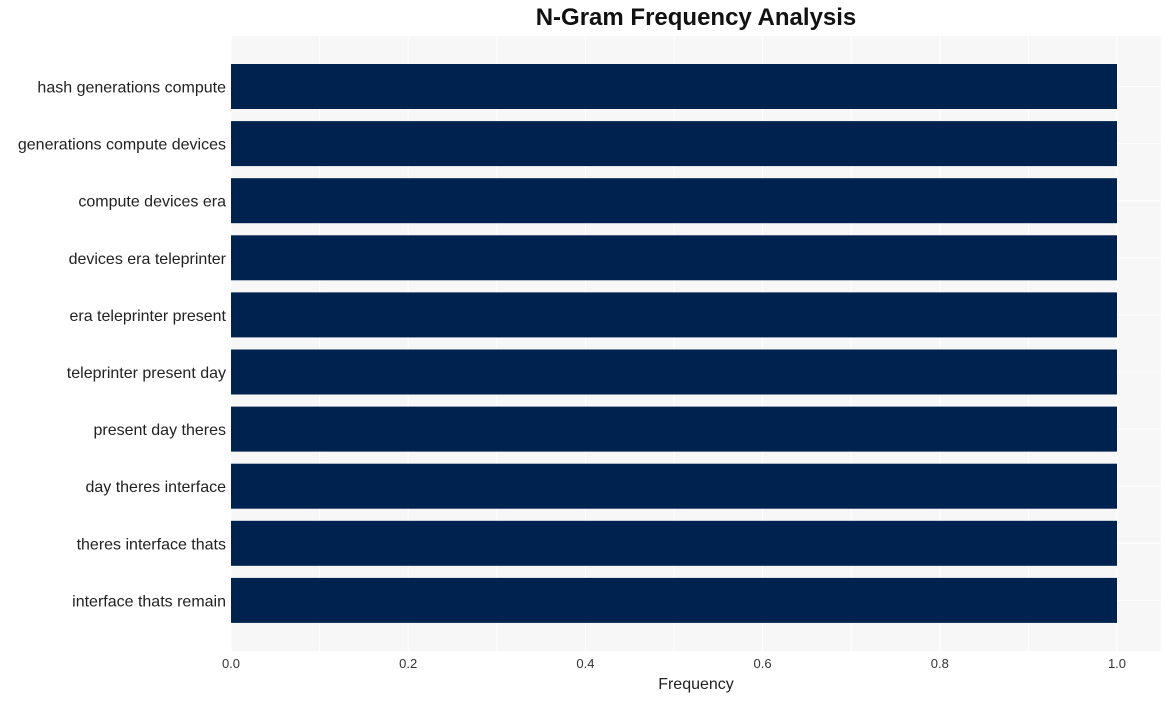 The height and width of the screenshot is (701, 1171). What do you see at coordinates (231, 663) in the screenshot?
I see `x-tick-label: 0.0` at bounding box center [231, 663].